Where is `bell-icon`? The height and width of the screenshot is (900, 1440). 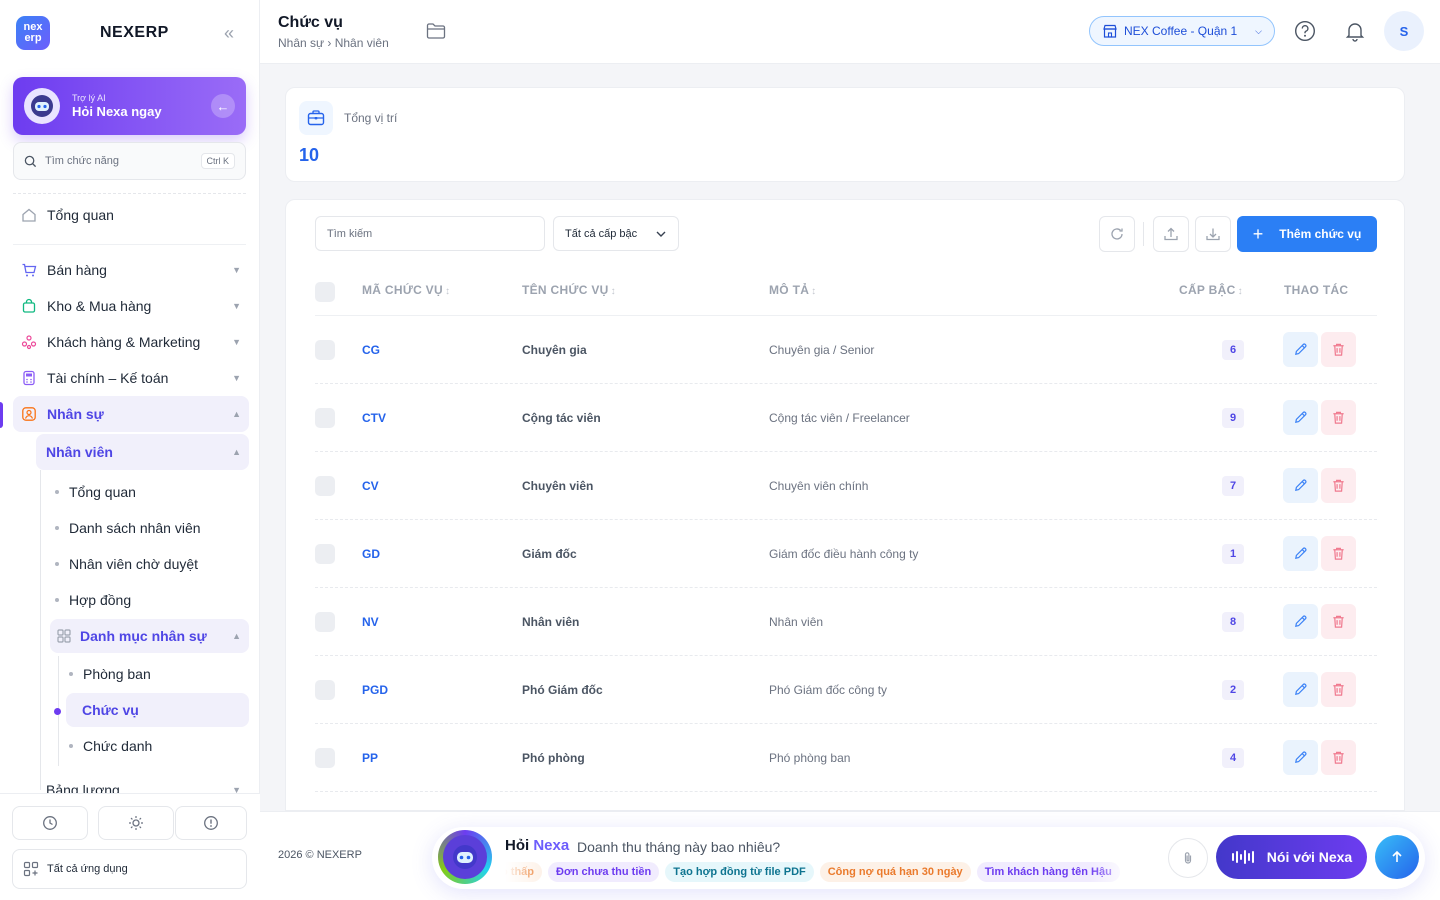 bell-icon is located at coordinates (1355, 33).